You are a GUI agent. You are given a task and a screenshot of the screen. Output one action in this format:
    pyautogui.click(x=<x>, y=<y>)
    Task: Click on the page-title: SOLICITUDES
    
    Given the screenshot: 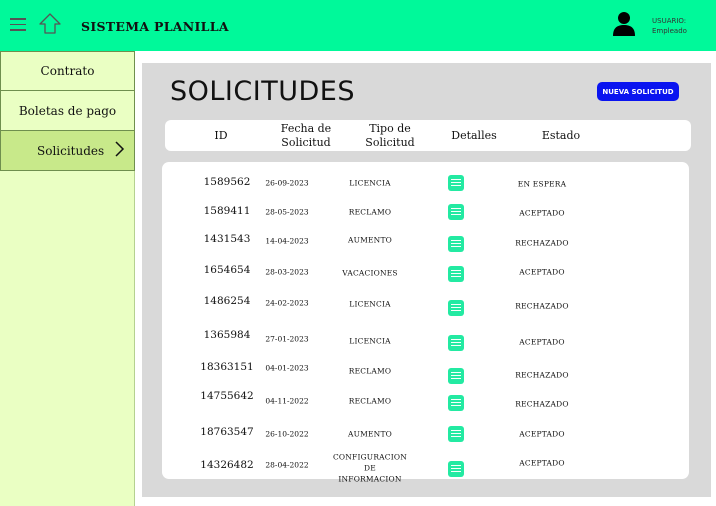 What is the action you would take?
    pyautogui.click(x=262, y=91)
    